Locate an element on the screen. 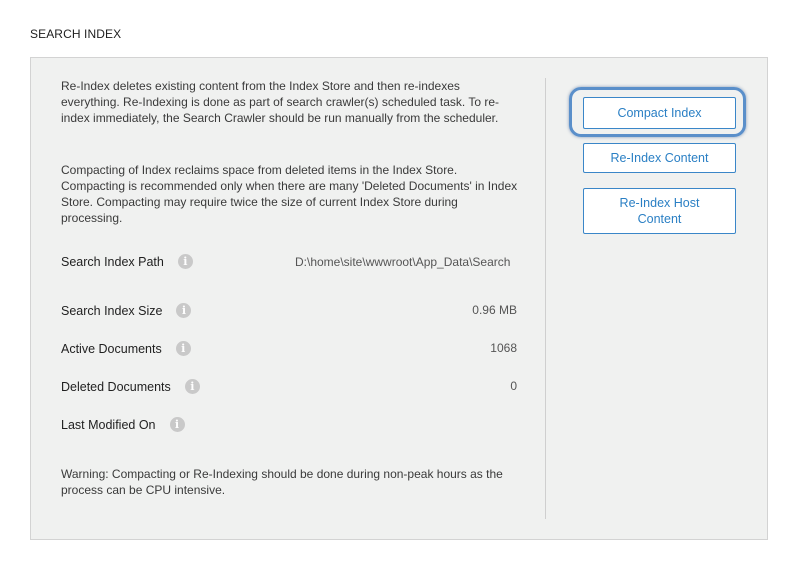  field-value: 1068 is located at coordinates (503, 348).